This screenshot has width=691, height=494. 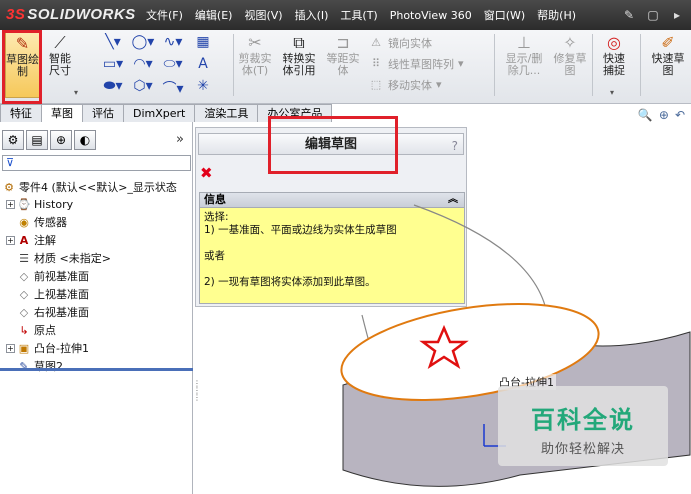 What do you see at coordinates (481, 262) in the screenshot?
I see `sketch-arc` at bounding box center [481, 262].